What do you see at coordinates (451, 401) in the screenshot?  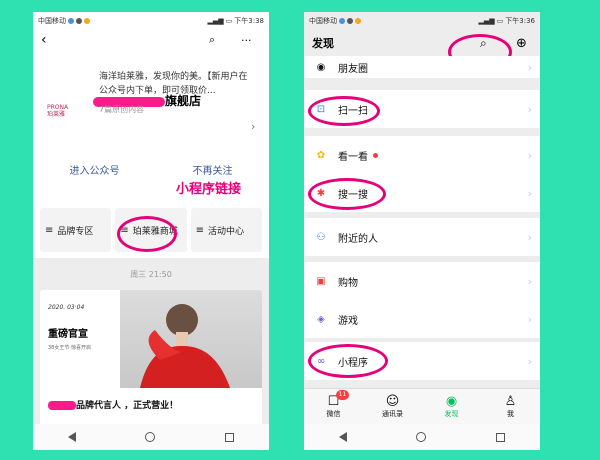 I see `compass-icon: ◉` at bounding box center [451, 401].